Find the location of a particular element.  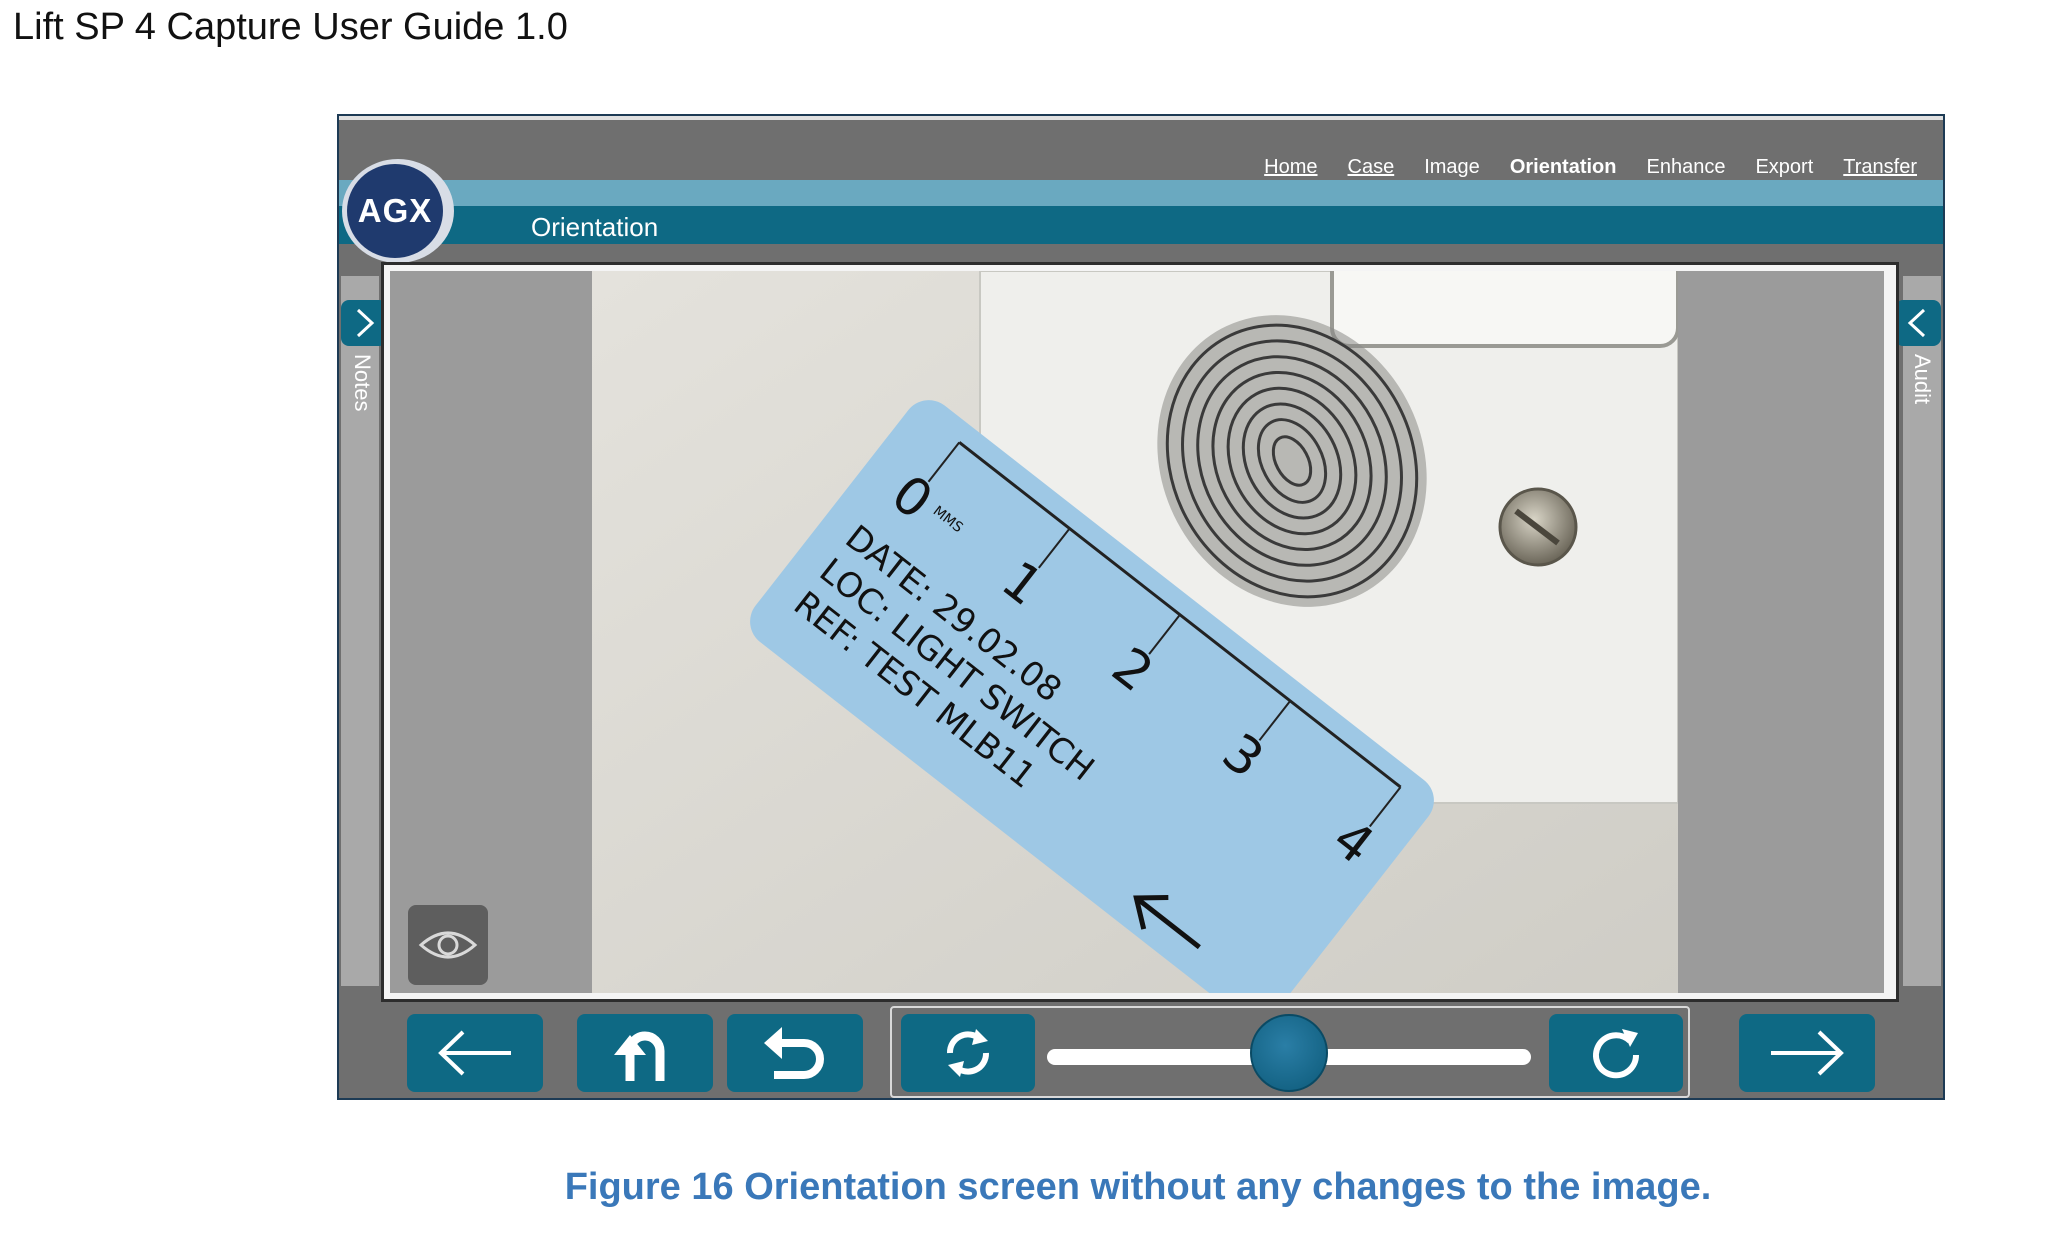

nav-enhance: Enhance is located at coordinates (1685, 167).